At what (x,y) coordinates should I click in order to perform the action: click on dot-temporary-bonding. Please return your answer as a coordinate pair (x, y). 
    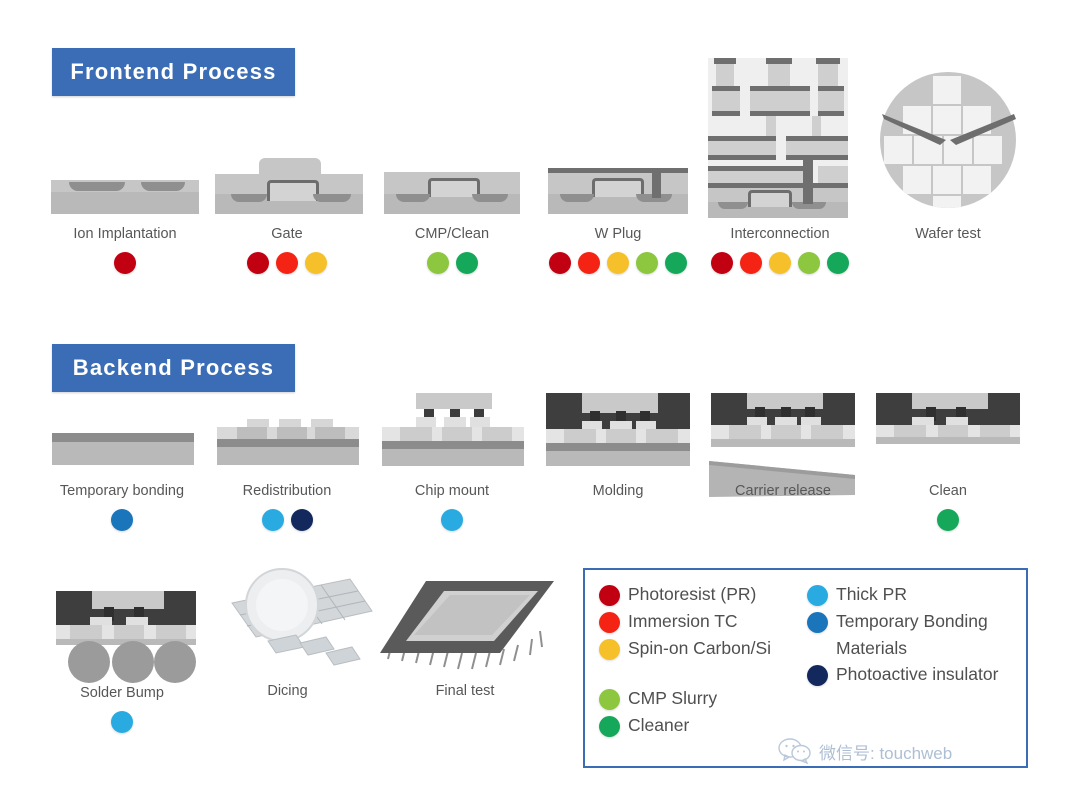
    Looking at the image, I should click on (122, 520).